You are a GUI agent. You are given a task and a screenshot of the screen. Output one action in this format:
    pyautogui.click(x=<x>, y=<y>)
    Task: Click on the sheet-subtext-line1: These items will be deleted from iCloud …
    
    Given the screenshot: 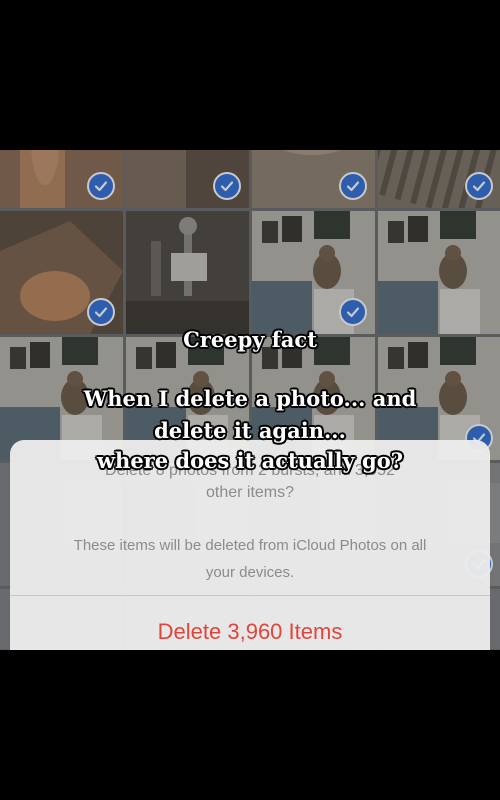 What is the action you would take?
    pyautogui.click(x=250, y=545)
    